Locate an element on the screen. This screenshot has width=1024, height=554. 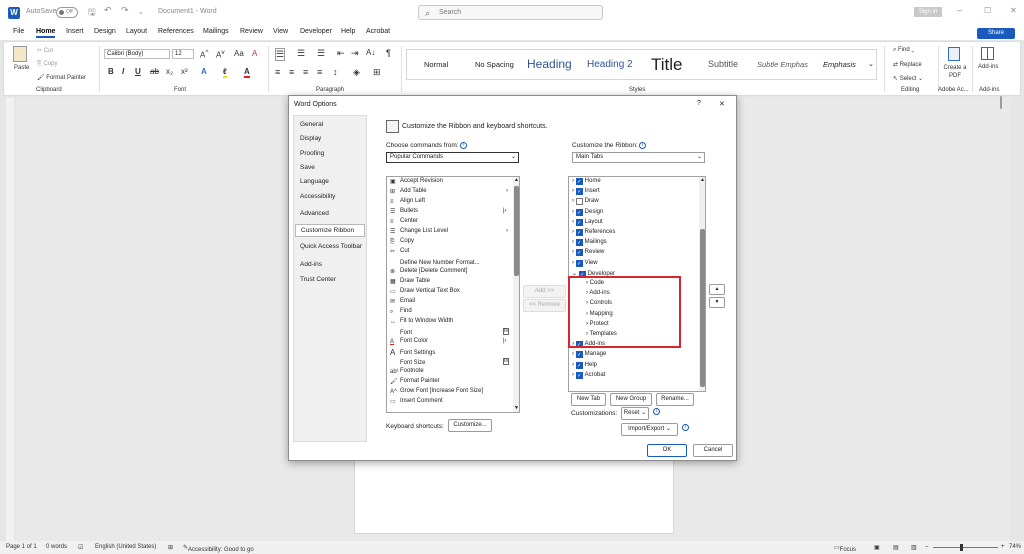
language-status: English (United States) is located at coordinates (125, 547).